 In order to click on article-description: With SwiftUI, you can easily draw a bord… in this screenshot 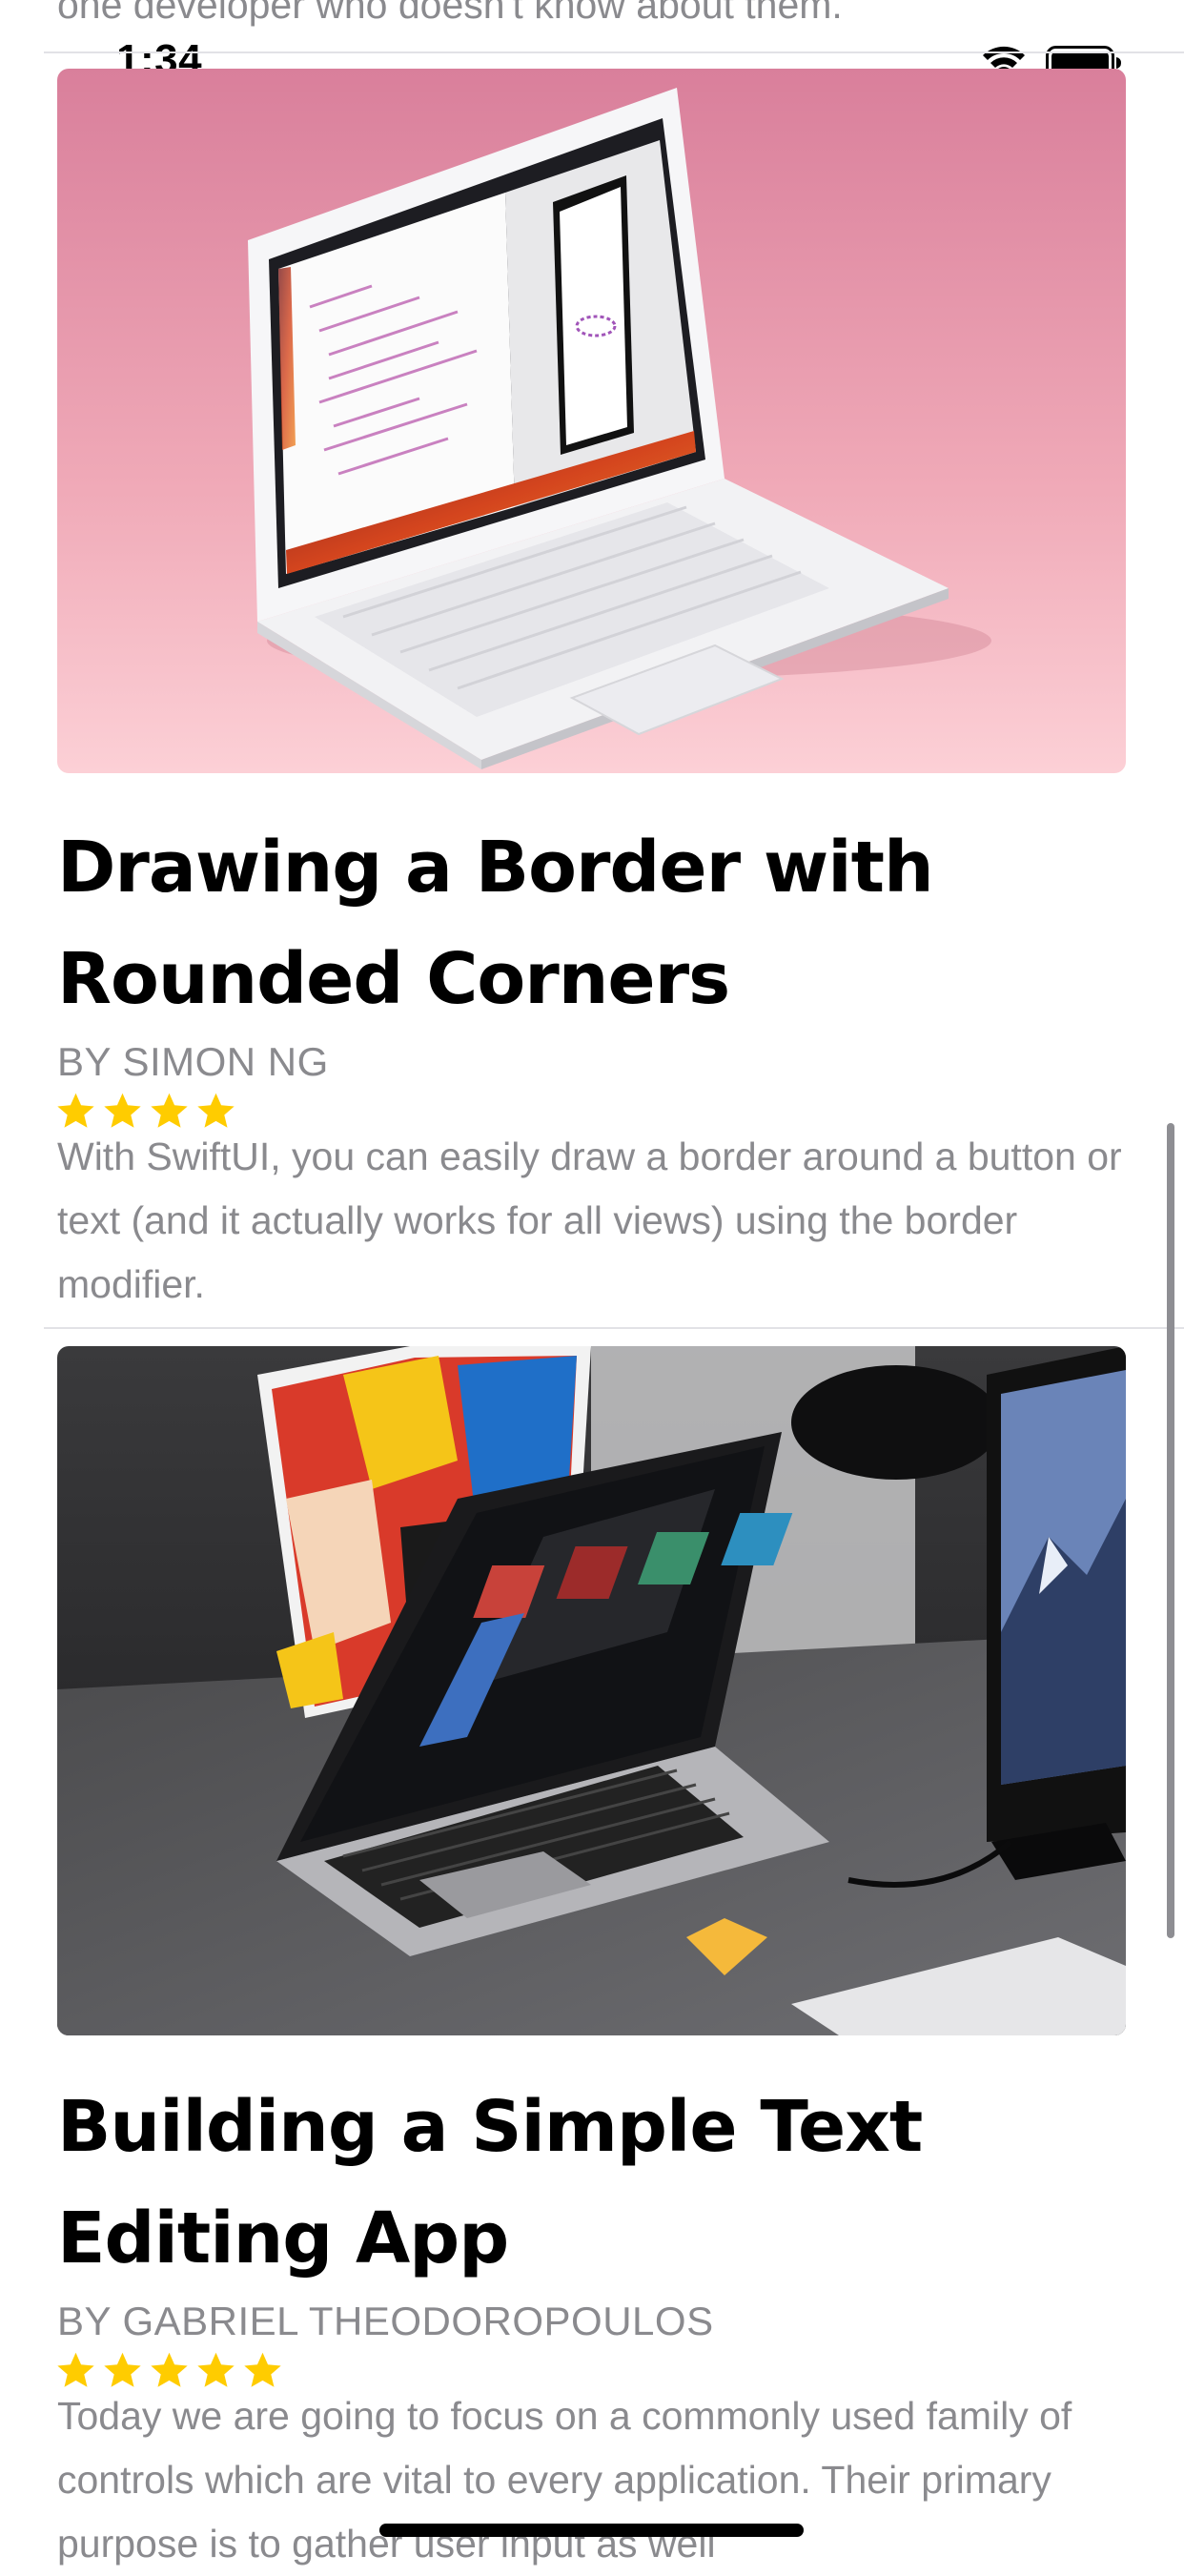, I will do `click(589, 1220)`.